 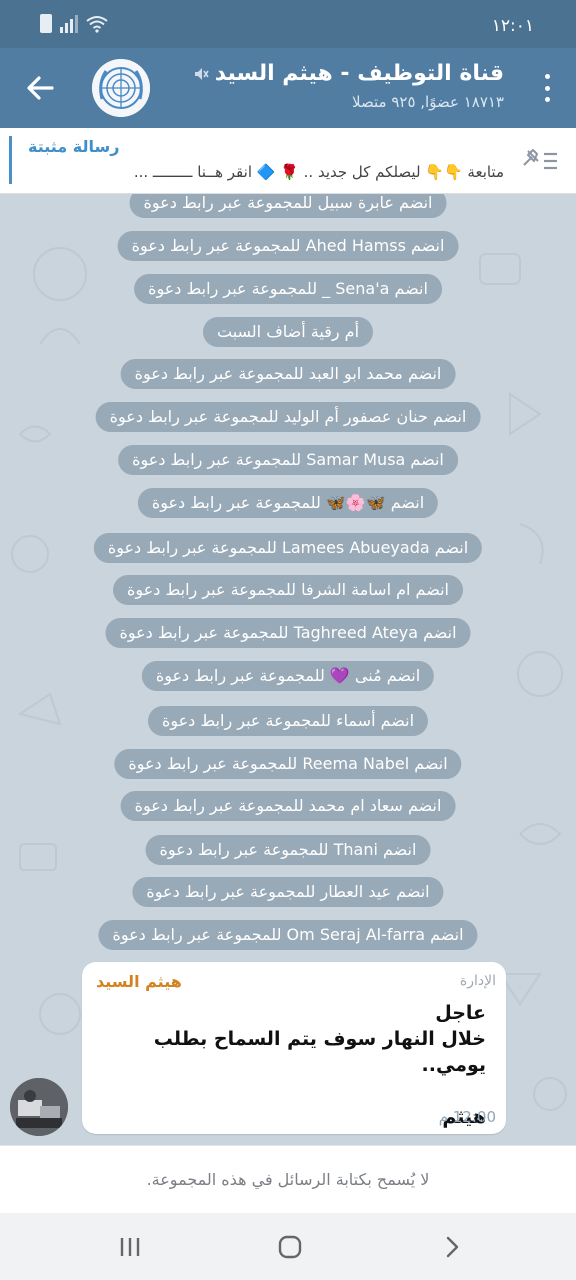 What do you see at coordinates (477, 981) in the screenshot?
I see `admin-badge: الإدارة` at bounding box center [477, 981].